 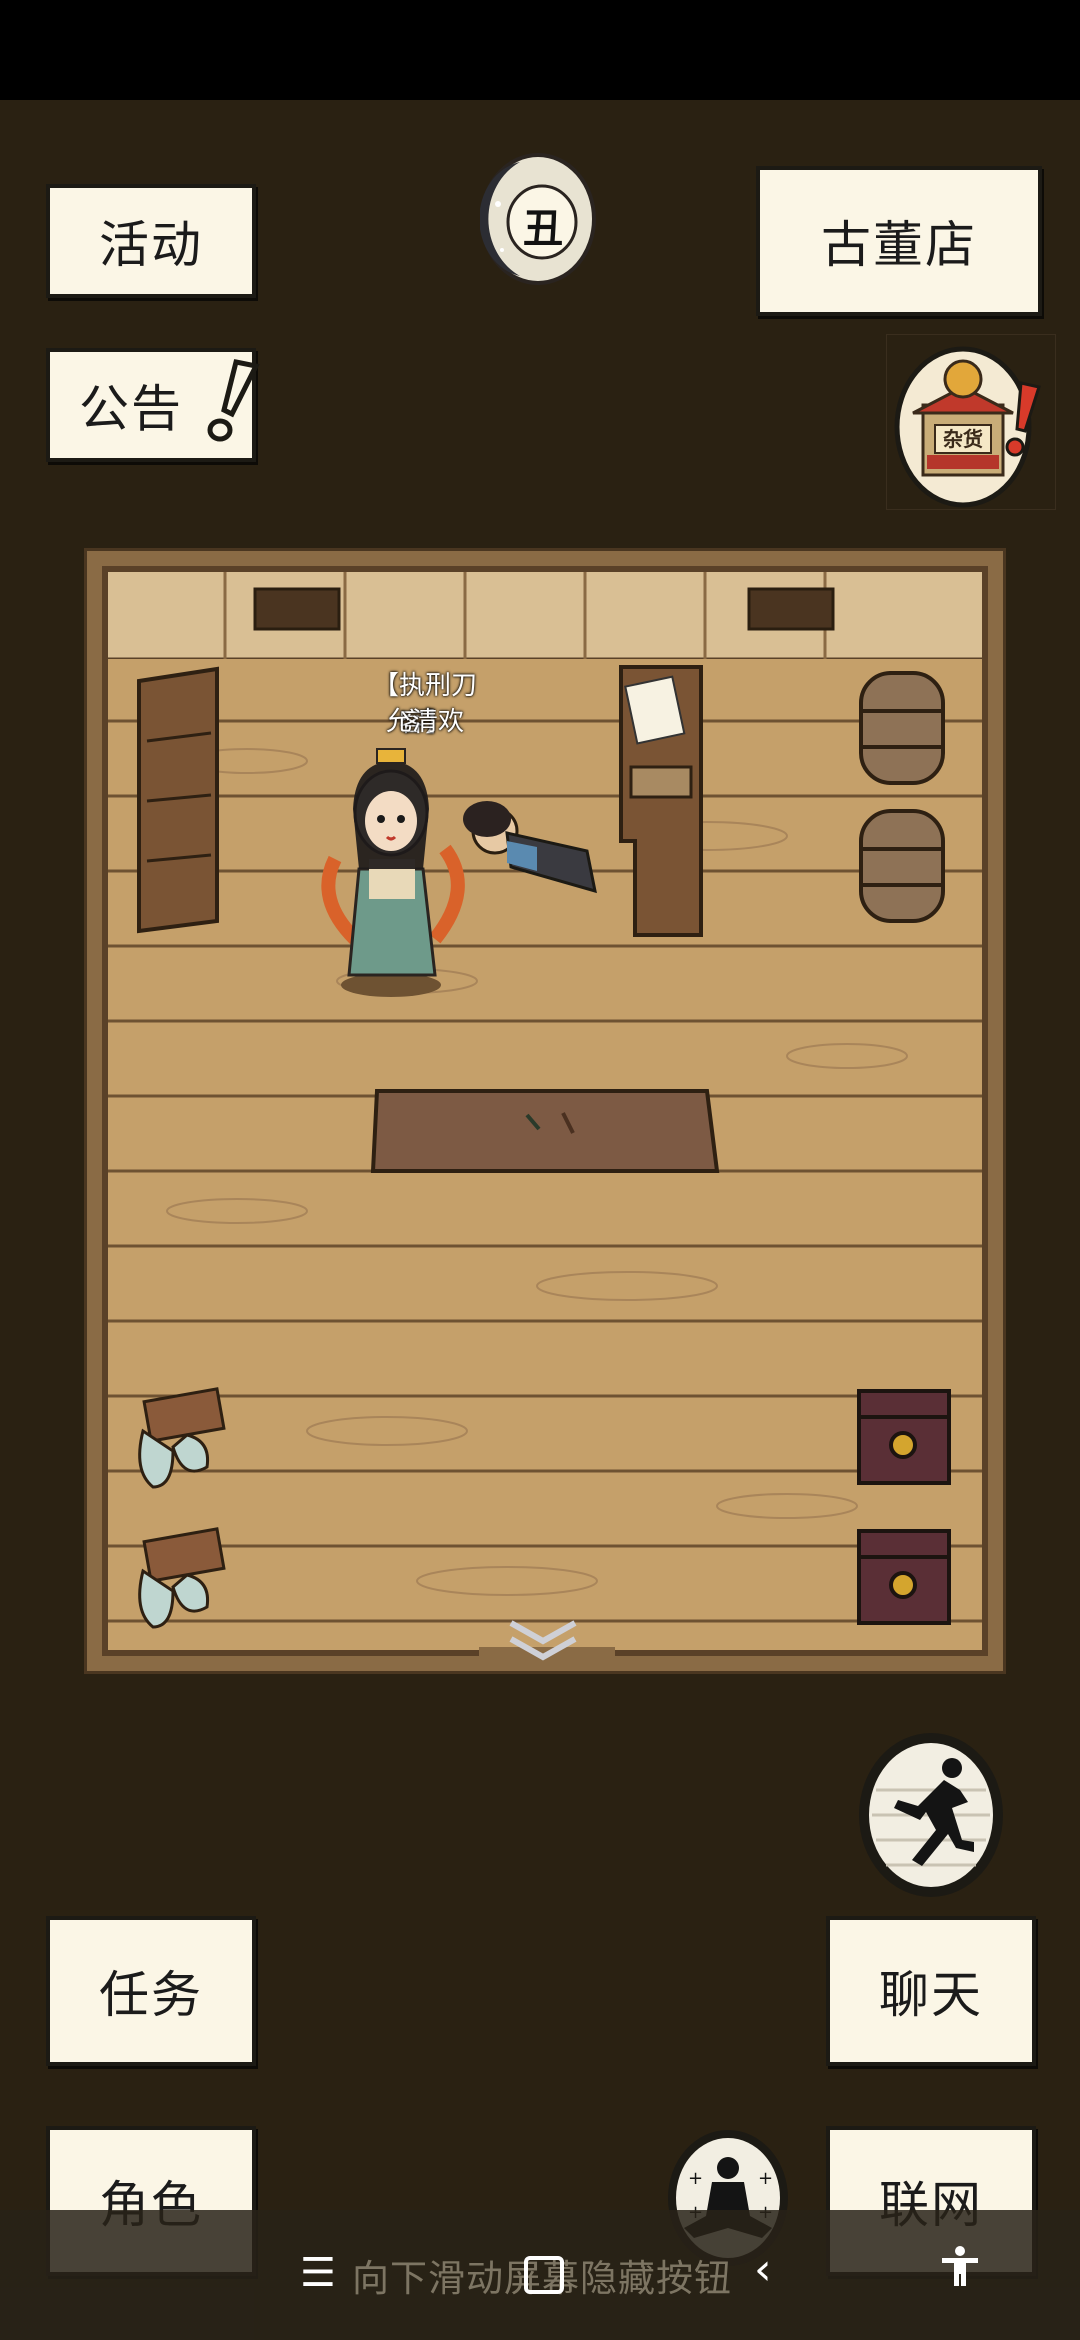 I want to click on activity-label: 活动, so click(x=151, y=245).